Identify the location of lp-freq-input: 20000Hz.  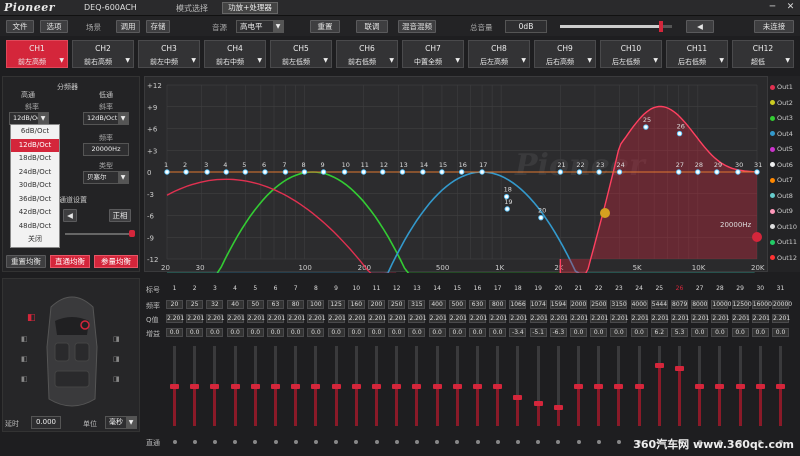
(106, 149).